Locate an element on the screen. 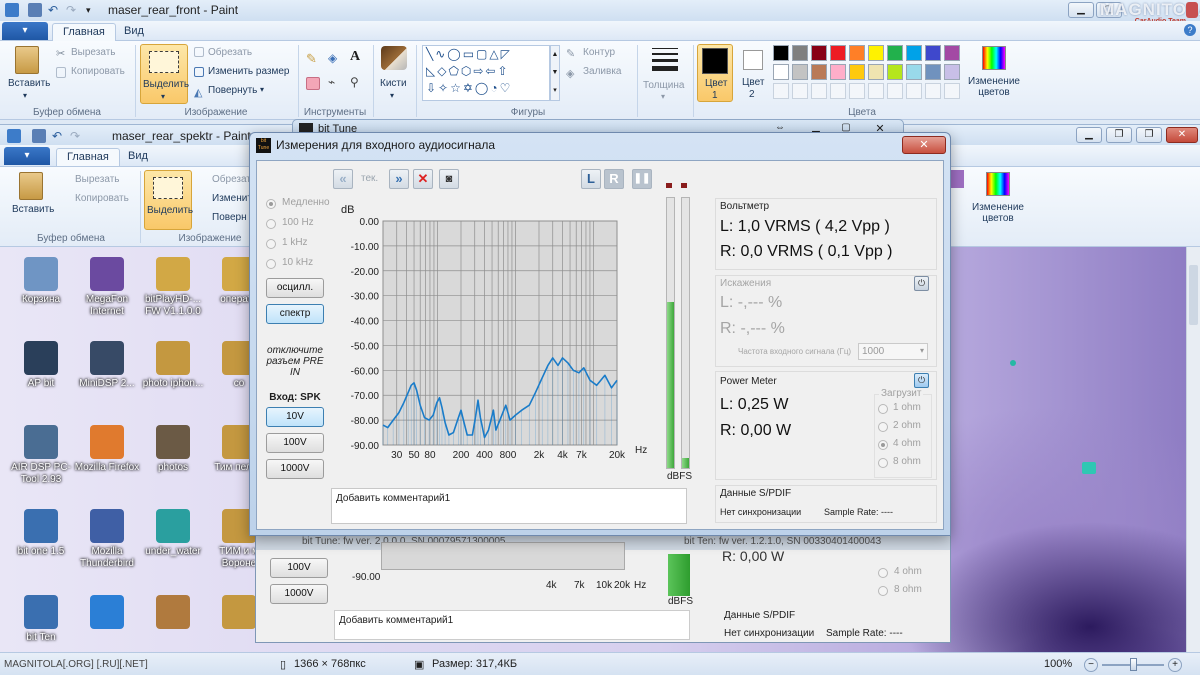 This screenshot has height=675, width=1200. paint-app-icon is located at coordinates (12, 10).